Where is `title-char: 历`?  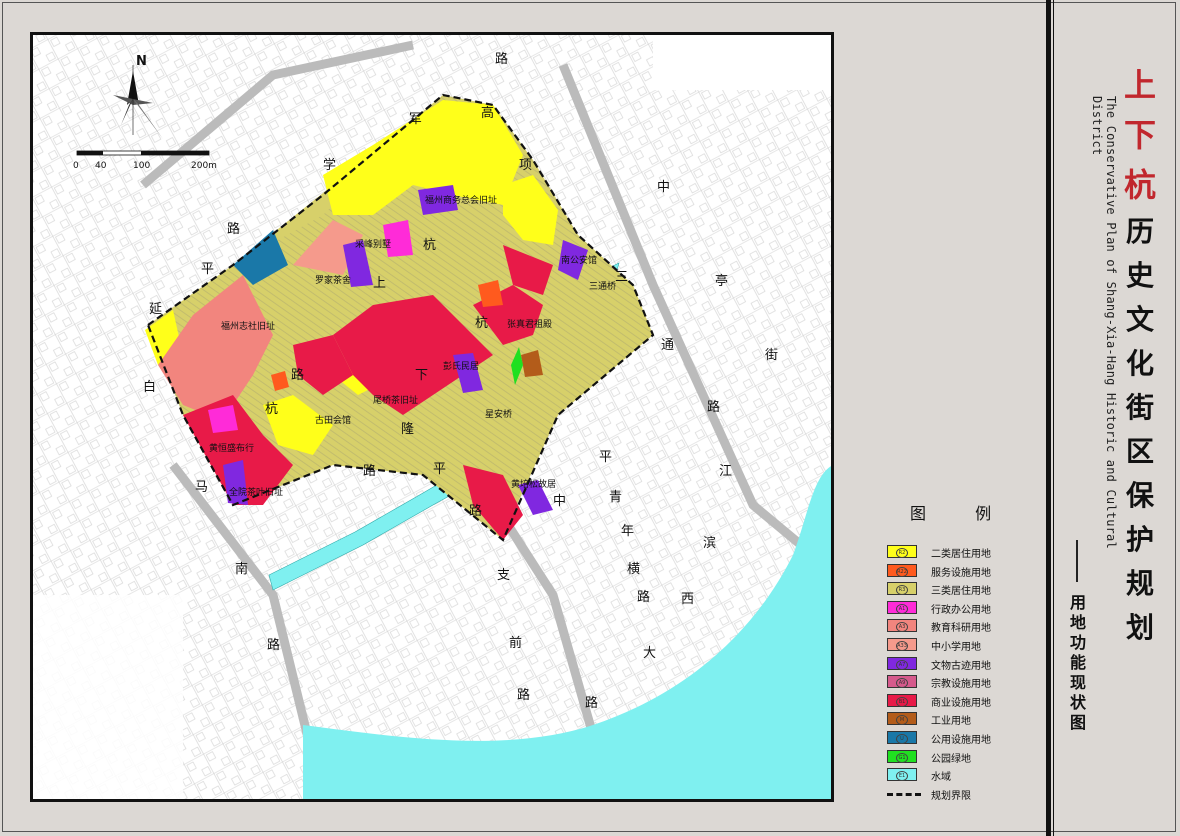
title-char: 历 is located at coordinates (1139, 231).